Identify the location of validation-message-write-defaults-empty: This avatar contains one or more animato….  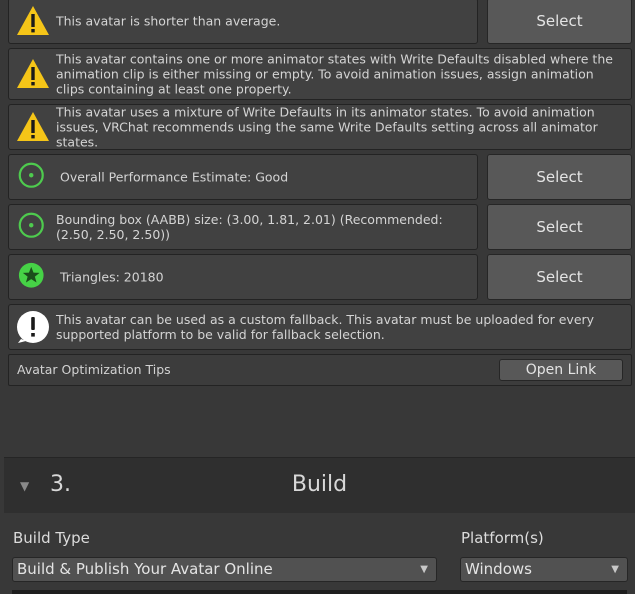
(320, 74).